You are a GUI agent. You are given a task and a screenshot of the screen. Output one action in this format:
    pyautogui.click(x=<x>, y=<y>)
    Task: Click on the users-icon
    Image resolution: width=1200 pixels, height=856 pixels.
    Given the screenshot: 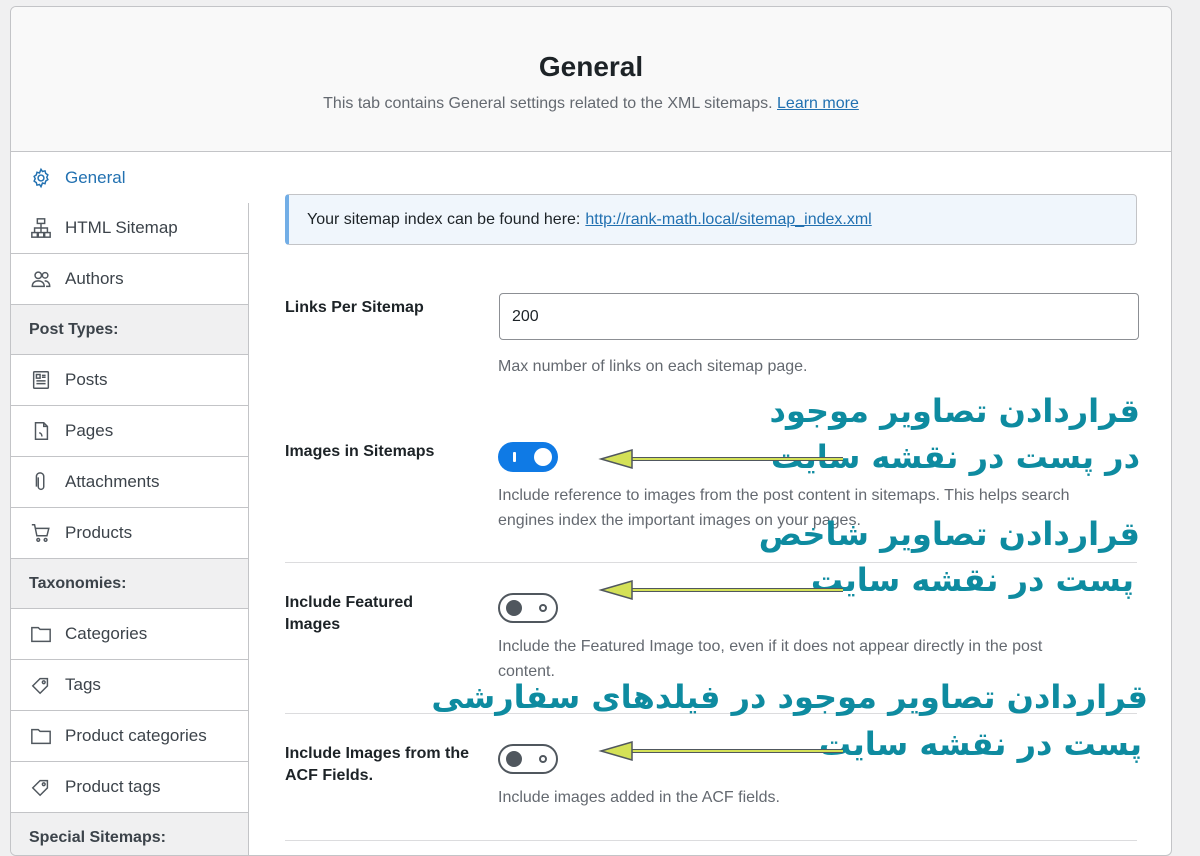 What is the action you would take?
    pyautogui.click(x=41, y=279)
    